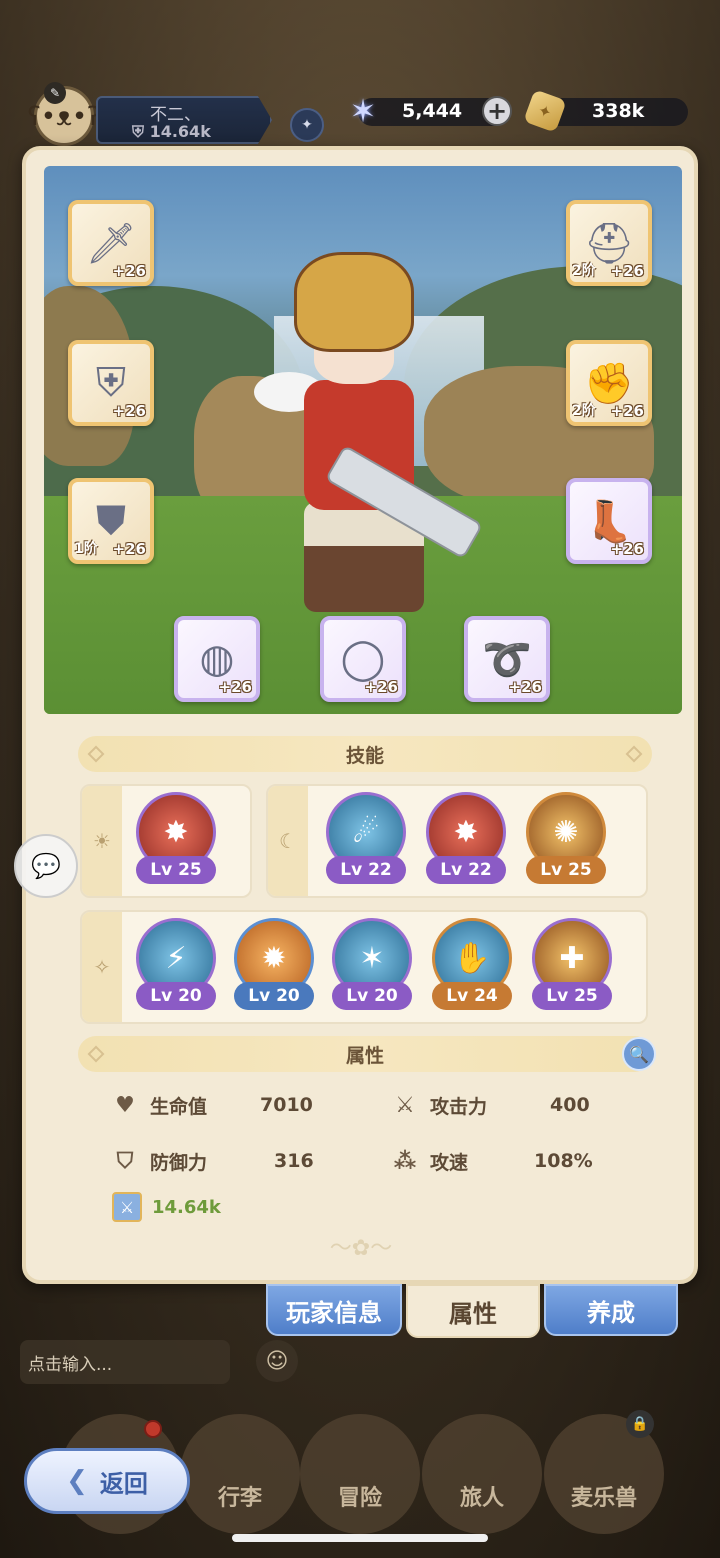 This screenshot has height=1558, width=720. What do you see at coordinates (366, 870) in the screenshot?
I see `skill-level: Lv 22` at bounding box center [366, 870].